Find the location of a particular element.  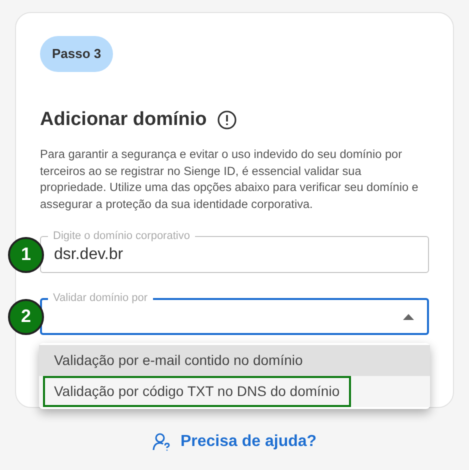

dropdown-option: Validação por código TXT no DNS do domínio is located at coordinates (234, 391).